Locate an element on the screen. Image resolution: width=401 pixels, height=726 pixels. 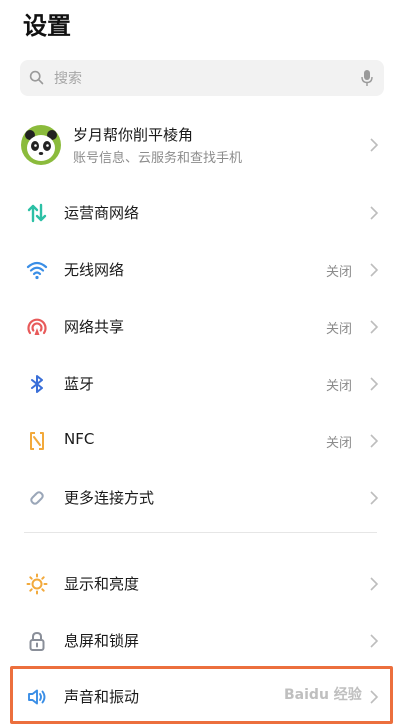
settings-item-nfc: NFC 关闭 is located at coordinates (200, 441).